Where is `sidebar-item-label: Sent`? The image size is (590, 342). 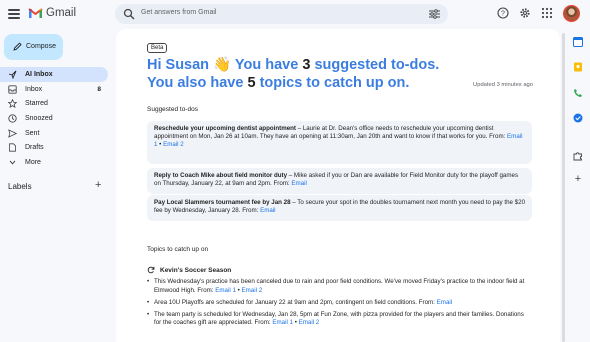 sidebar-item-label: Sent is located at coordinates (32, 133).